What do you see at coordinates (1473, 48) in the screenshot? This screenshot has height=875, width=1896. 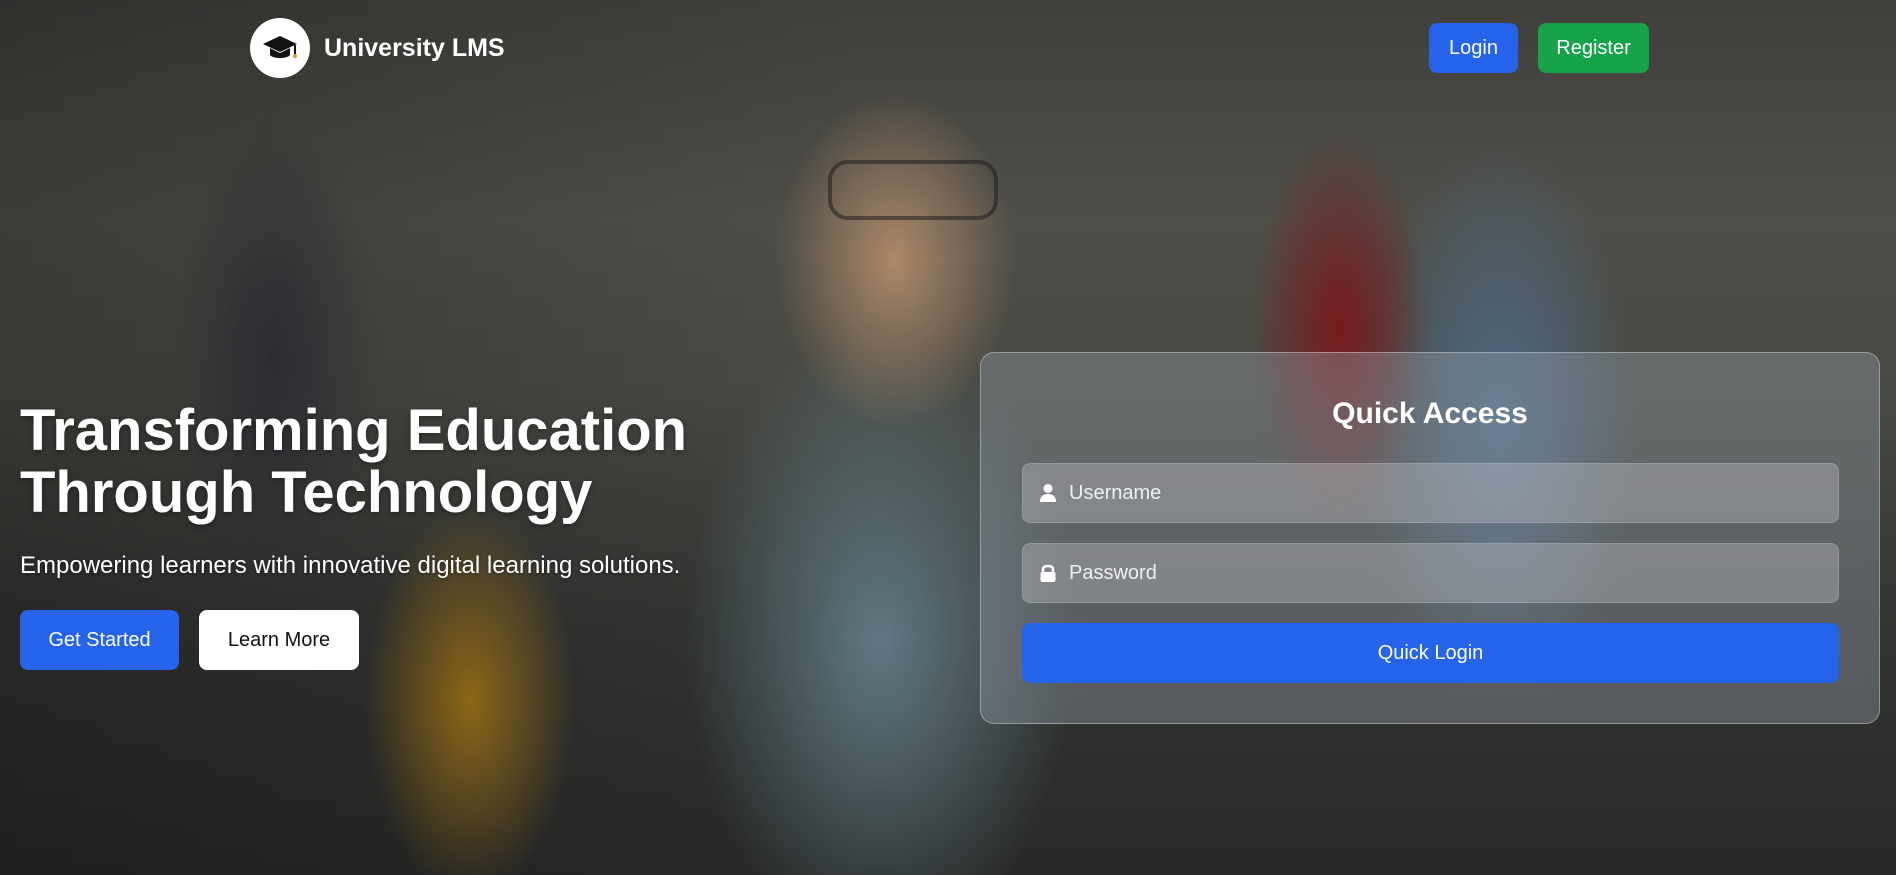 I see `nav-login-button: Login` at bounding box center [1473, 48].